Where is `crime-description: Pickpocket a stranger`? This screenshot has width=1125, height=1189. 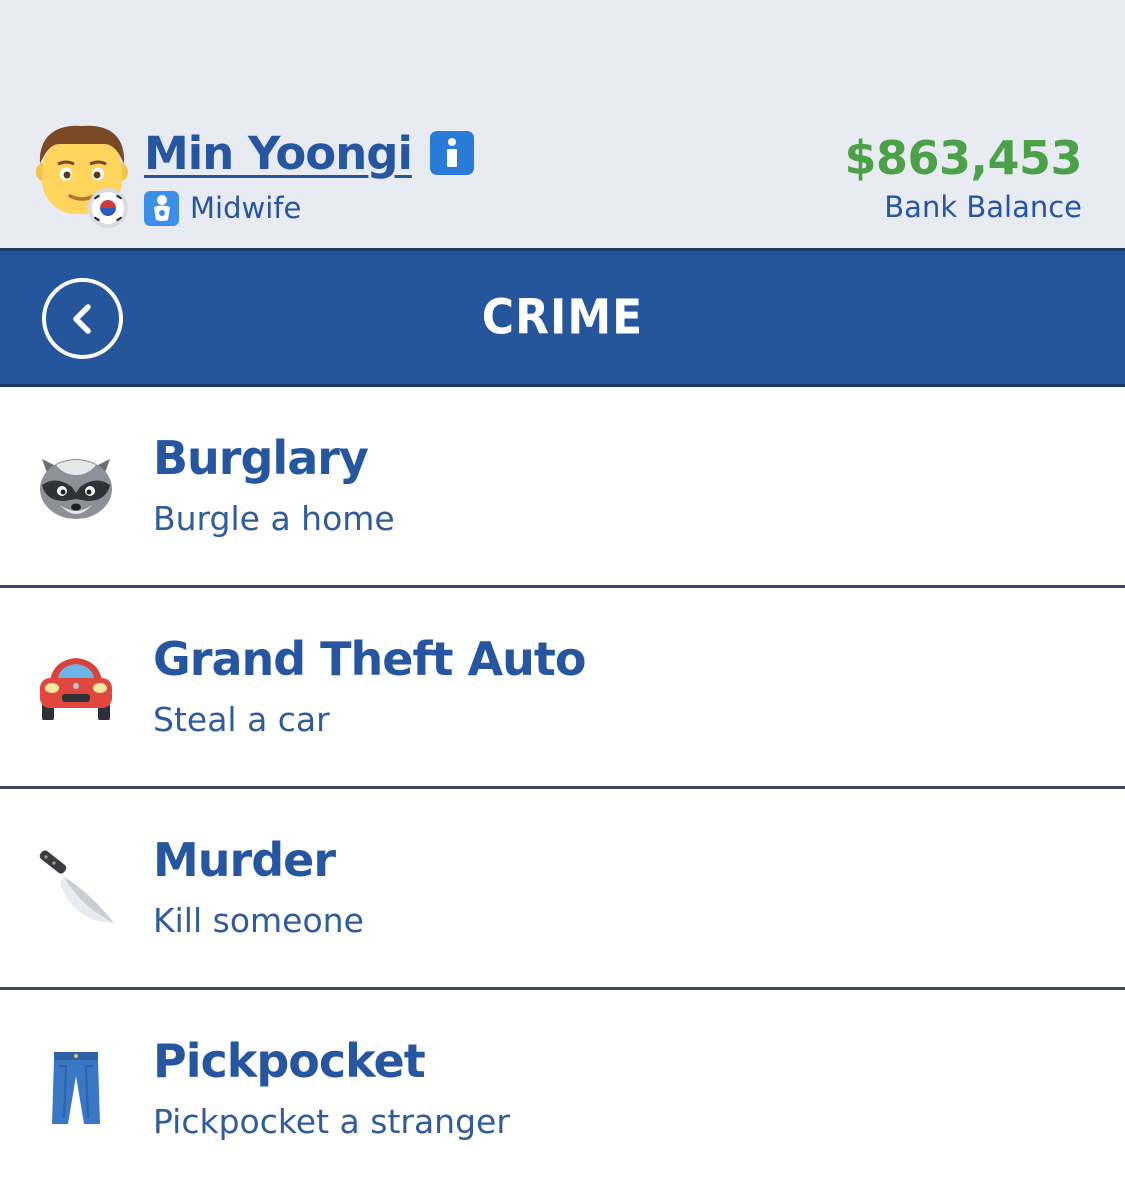
crime-description: Pickpocket a stranger is located at coordinates (331, 1121).